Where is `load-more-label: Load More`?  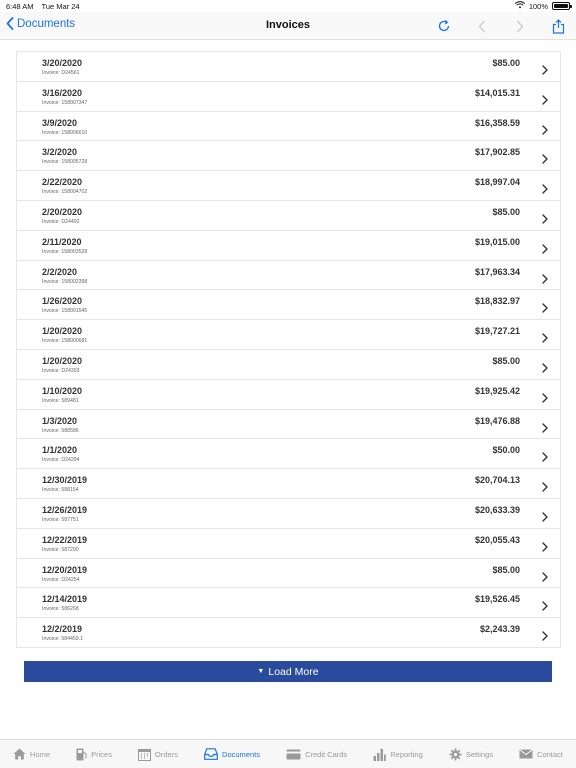 load-more-label: Load More is located at coordinates (293, 671).